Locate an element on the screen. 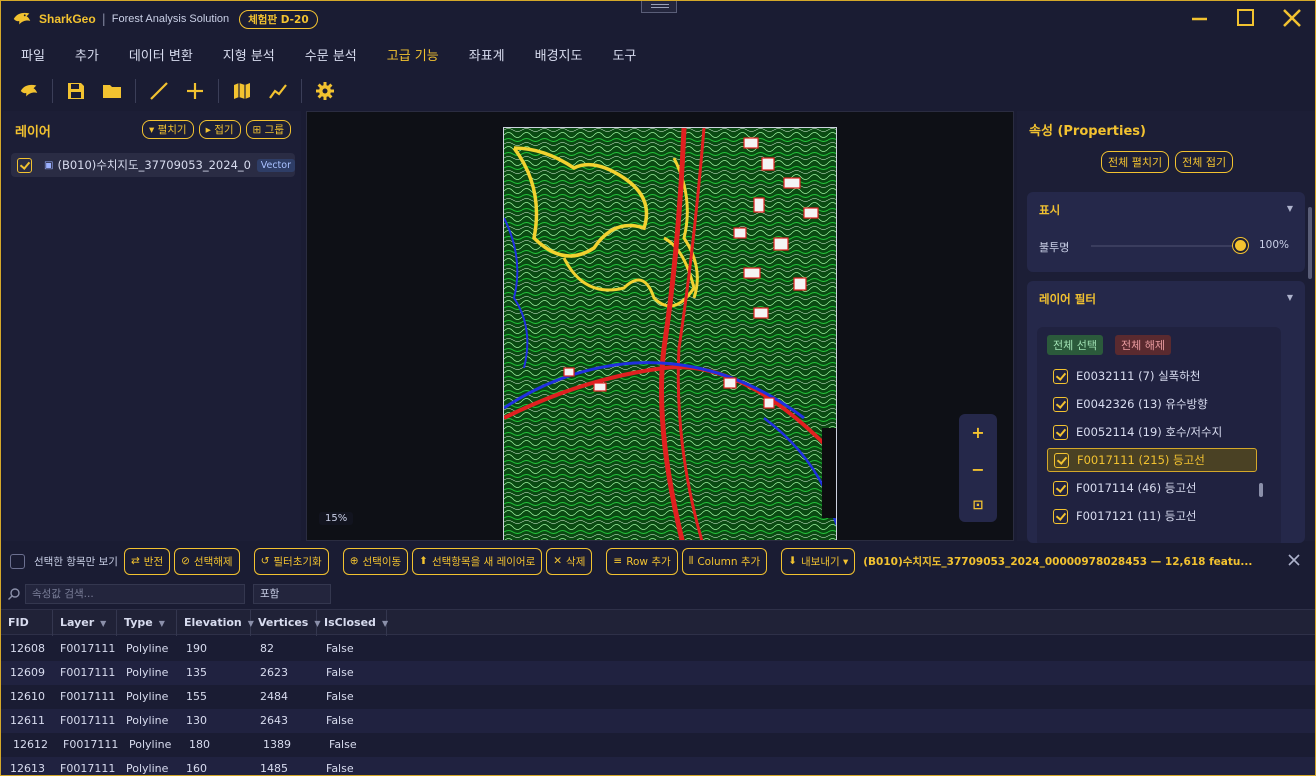 This screenshot has width=1316, height=776. layer-panel-buttons: ▾ 펼치기 ▸ 접기 ⊞ 그룹 is located at coordinates (216, 129).